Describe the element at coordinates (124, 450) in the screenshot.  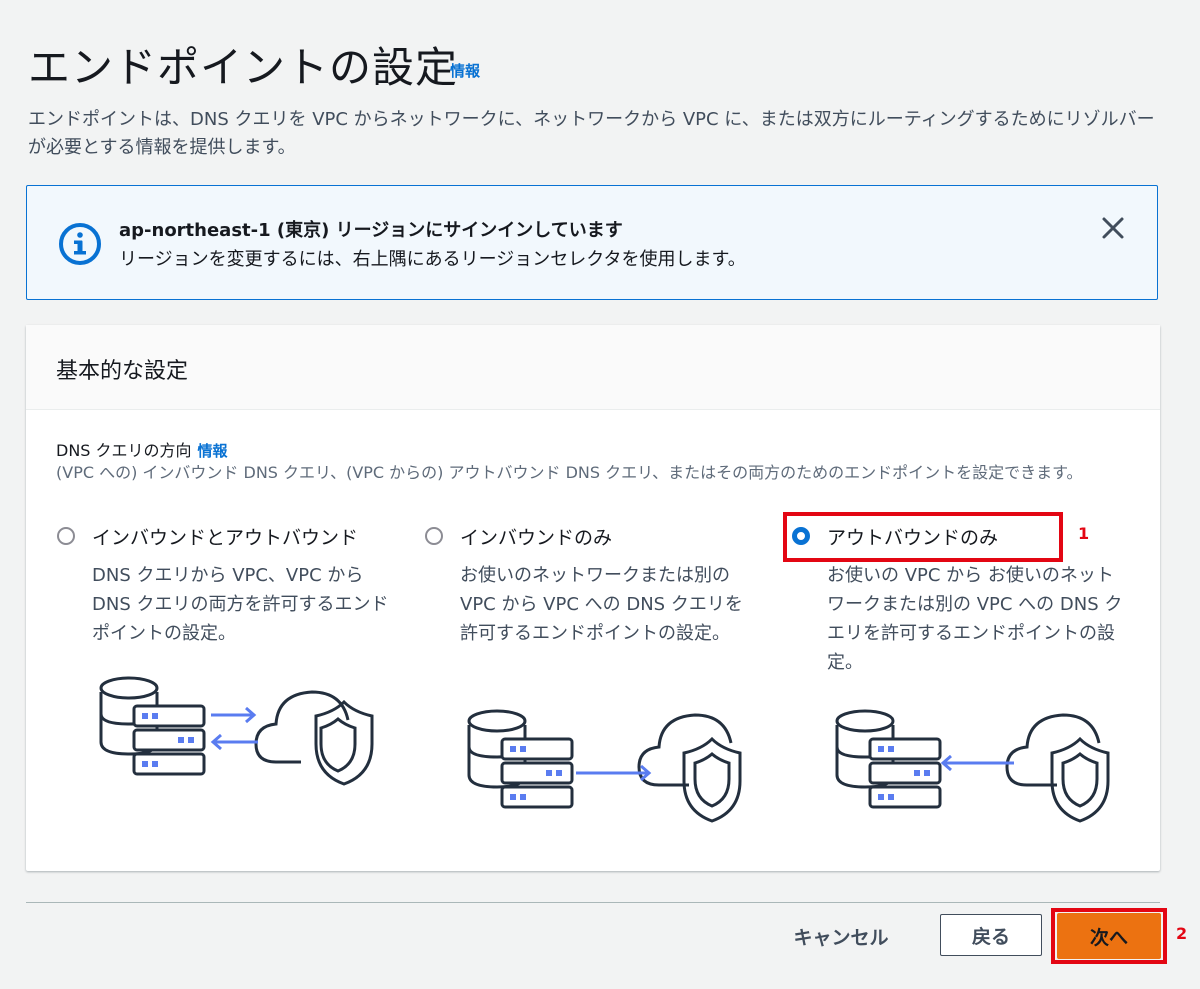
I see `dns-direction-label-text: DNS クエリの方向` at that location.